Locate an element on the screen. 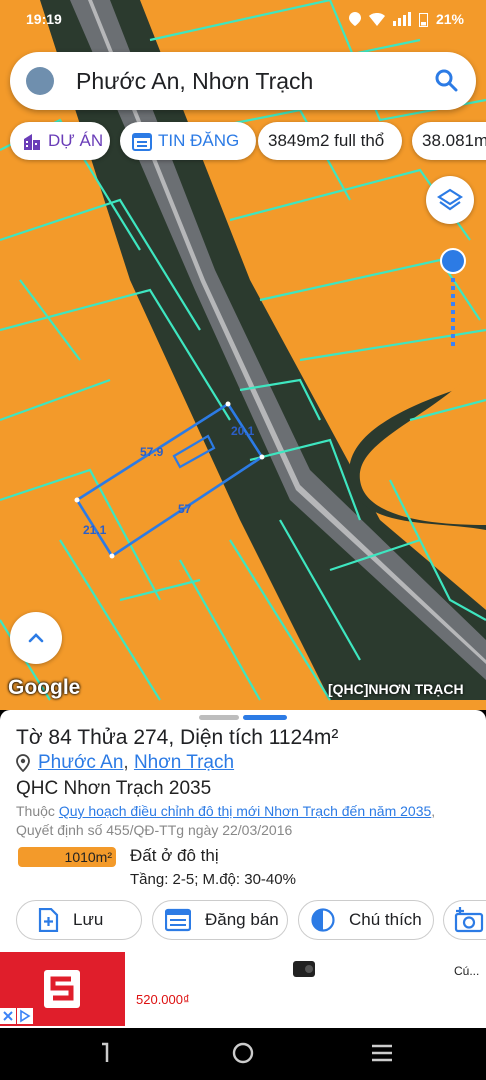 This screenshot has width=486, height=1080. expand-up-button is located at coordinates (36, 638).